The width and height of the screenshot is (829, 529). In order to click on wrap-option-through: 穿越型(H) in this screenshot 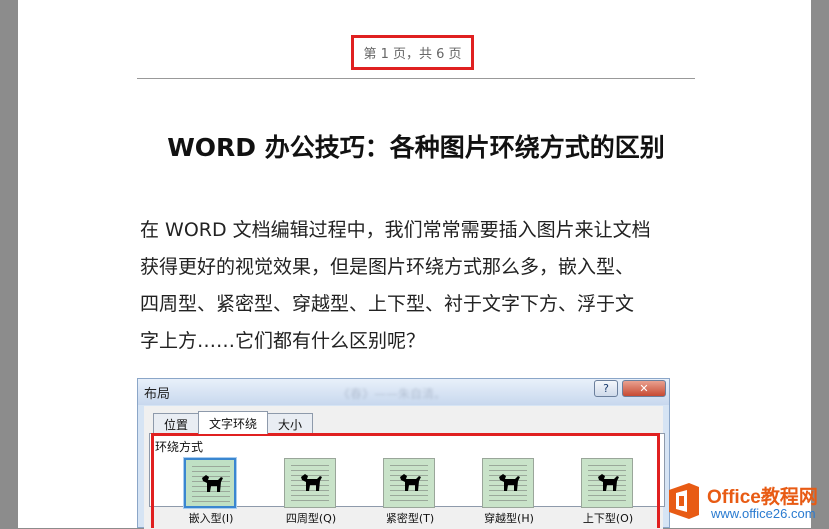, I will do `click(509, 491)`.